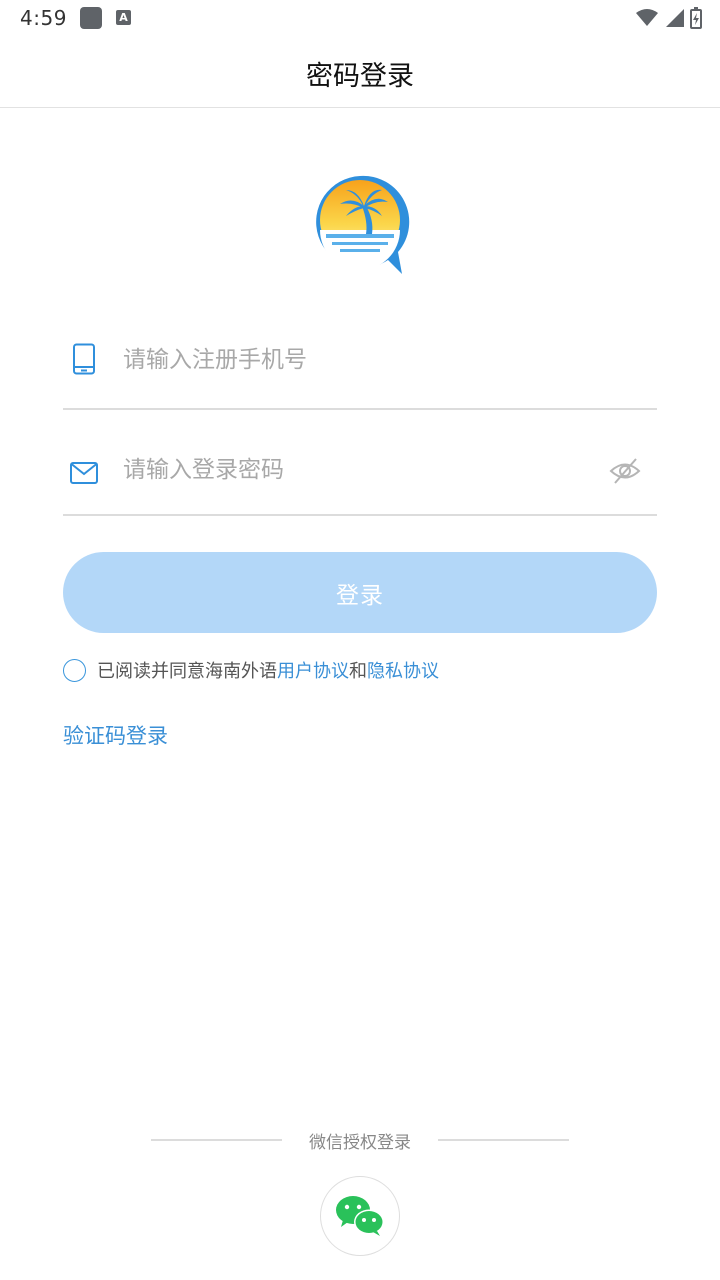 Image resolution: width=720 pixels, height=1280 pixels. What do you see at coordinates (363, 224) in the screenshot?
I see `app-logo` at bounding box center [363, 224].